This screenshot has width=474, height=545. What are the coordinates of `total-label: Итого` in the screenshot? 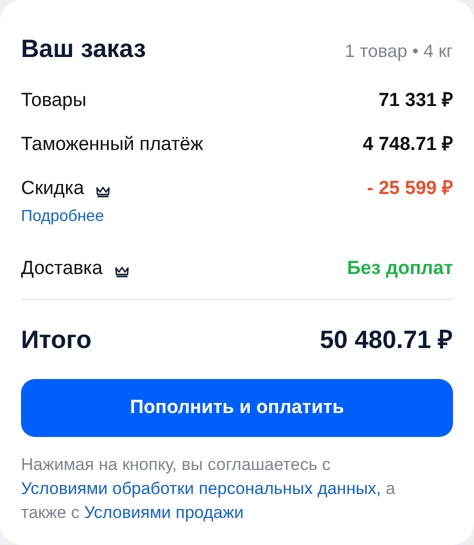 It's located at (56, 340).